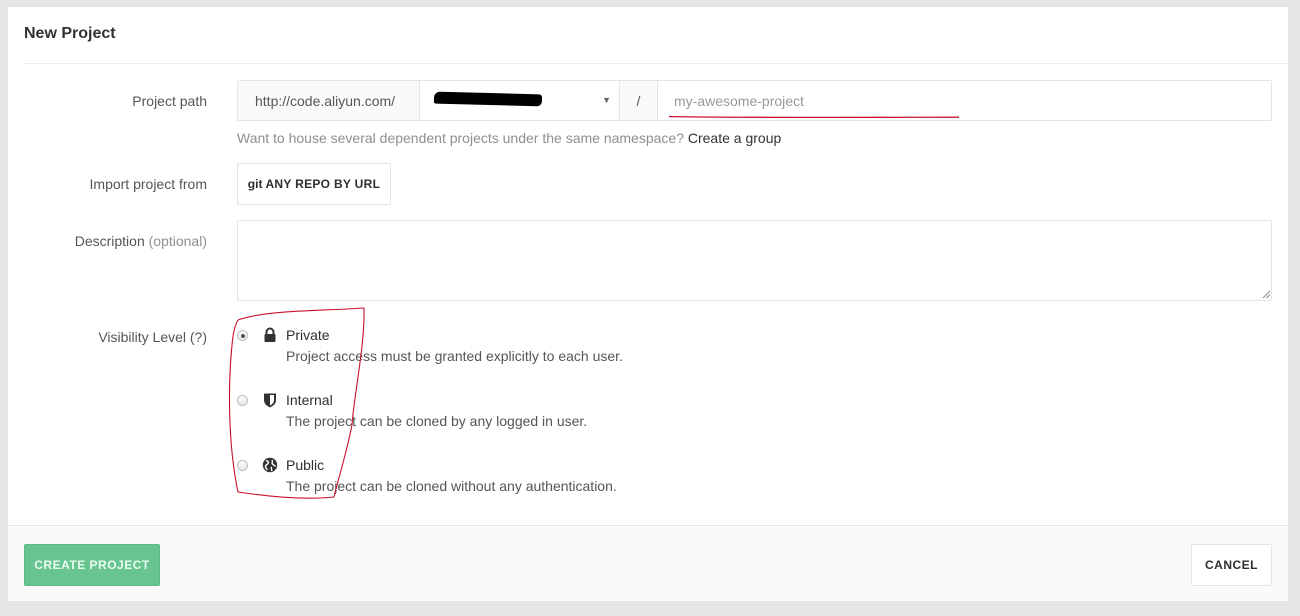 The width and height of the screenshot is (1300, 616). I want to click on globe-icon, so click(270, 465).